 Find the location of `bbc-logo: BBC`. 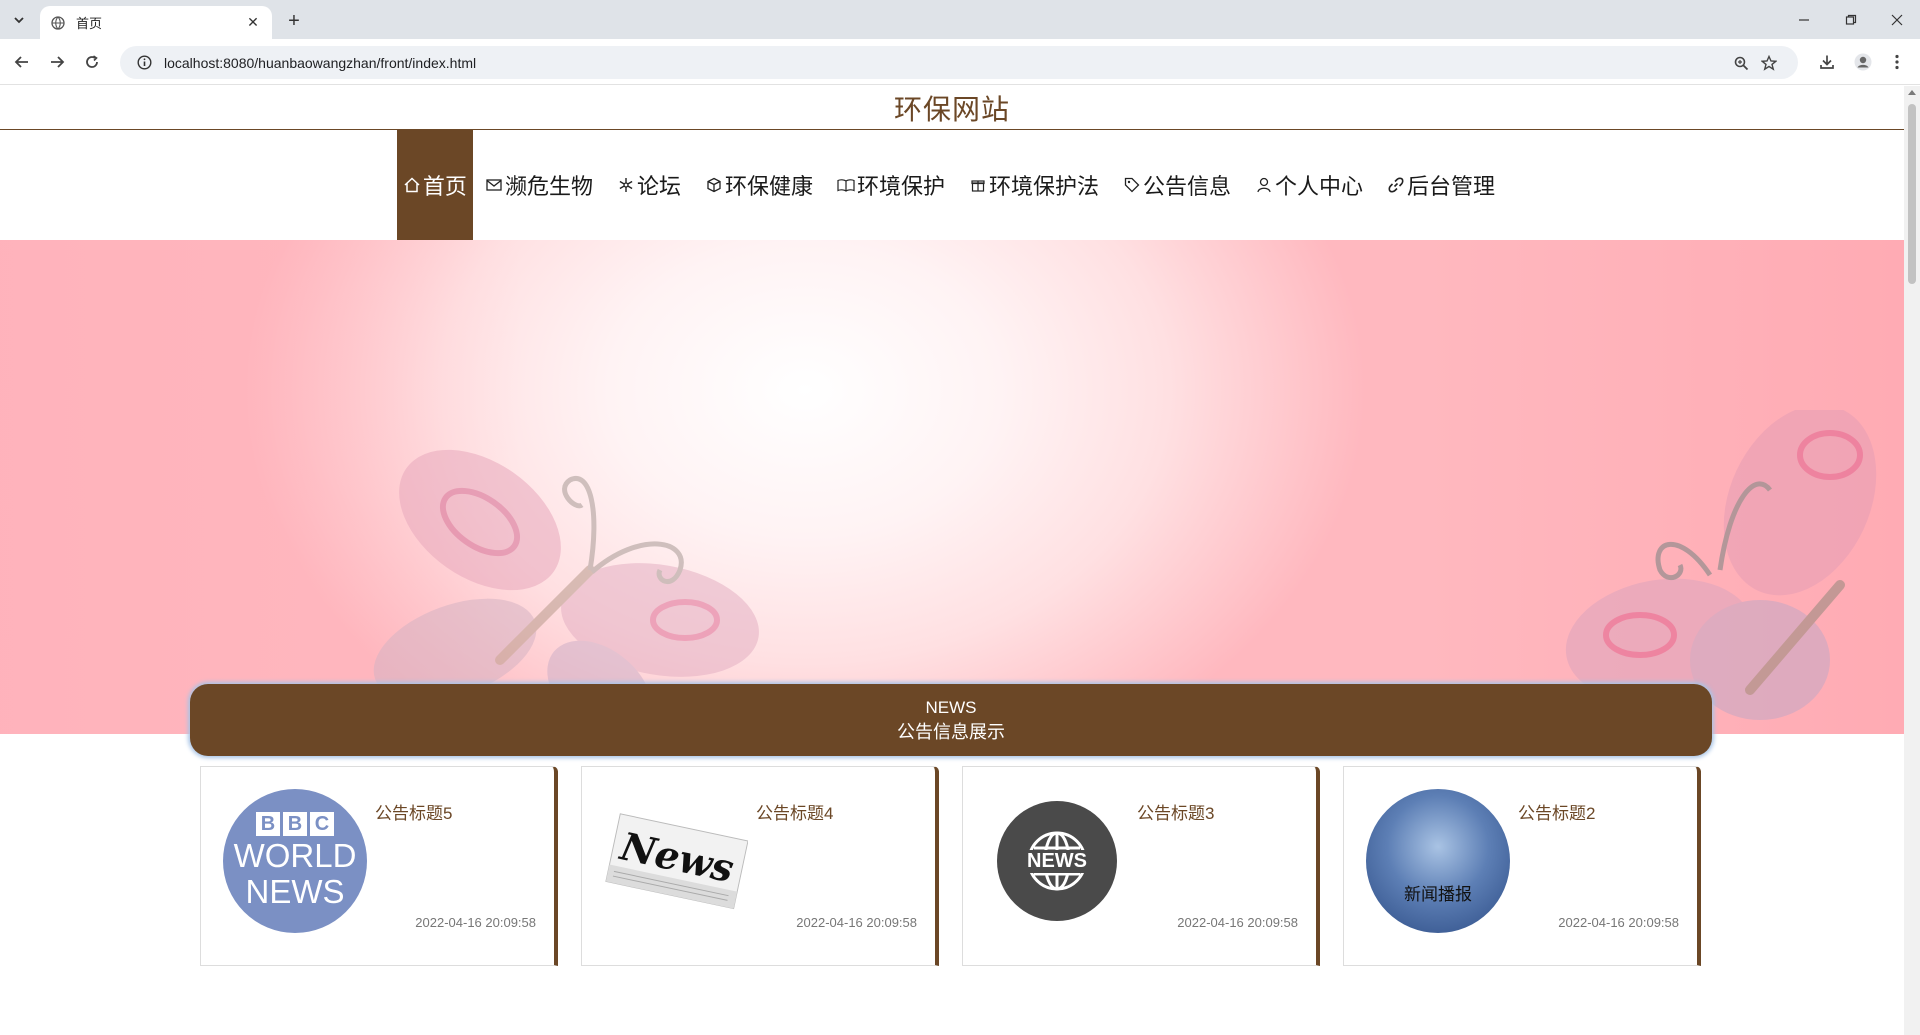

bbc-logo: BBC is located at coordinates (295, 824).